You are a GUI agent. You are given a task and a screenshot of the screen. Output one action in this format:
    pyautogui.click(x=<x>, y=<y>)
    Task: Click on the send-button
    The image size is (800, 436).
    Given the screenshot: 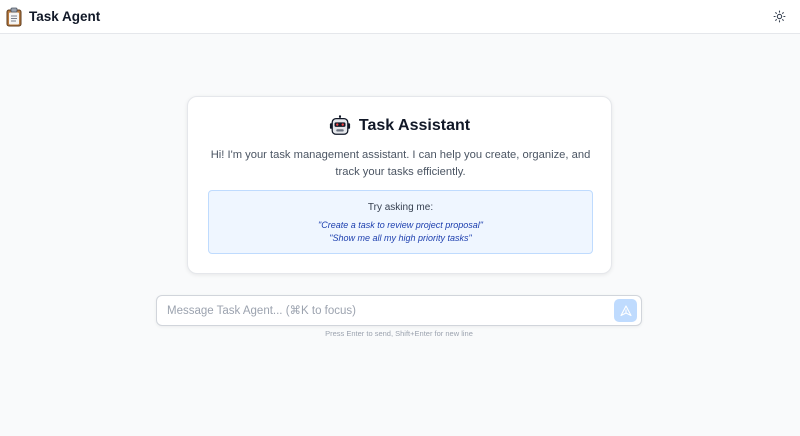 What is the action you would take?
    pyautogui.click(x=625, y=310)
    